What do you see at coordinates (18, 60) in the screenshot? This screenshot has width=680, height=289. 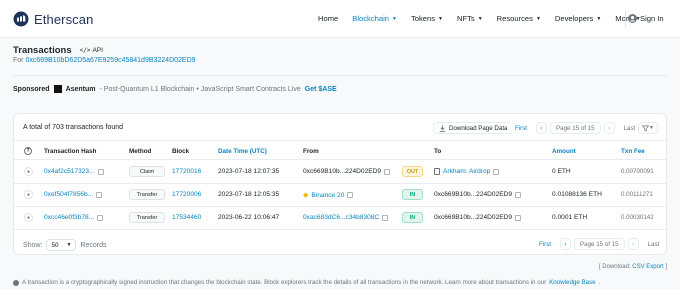 I see `for-prefix: For` at bounding box center [18, 60].